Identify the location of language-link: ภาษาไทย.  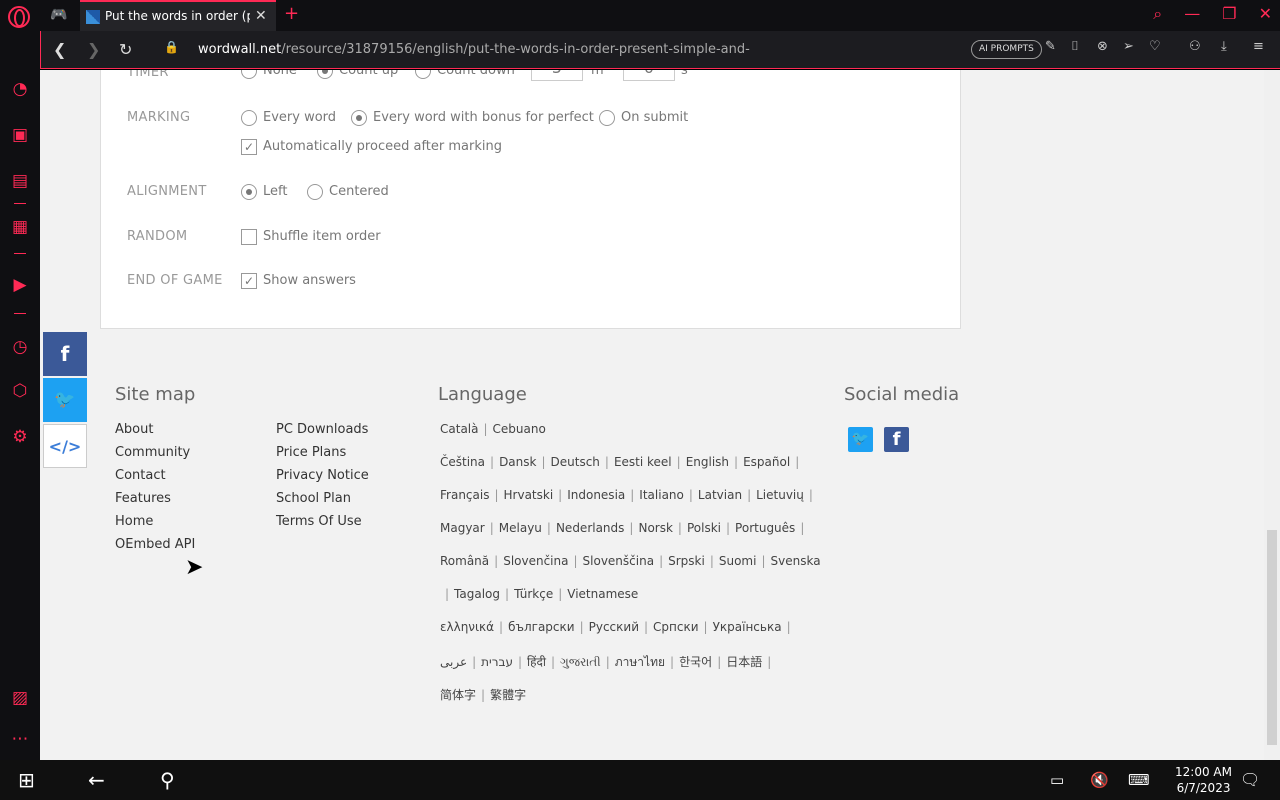
(640, 662).